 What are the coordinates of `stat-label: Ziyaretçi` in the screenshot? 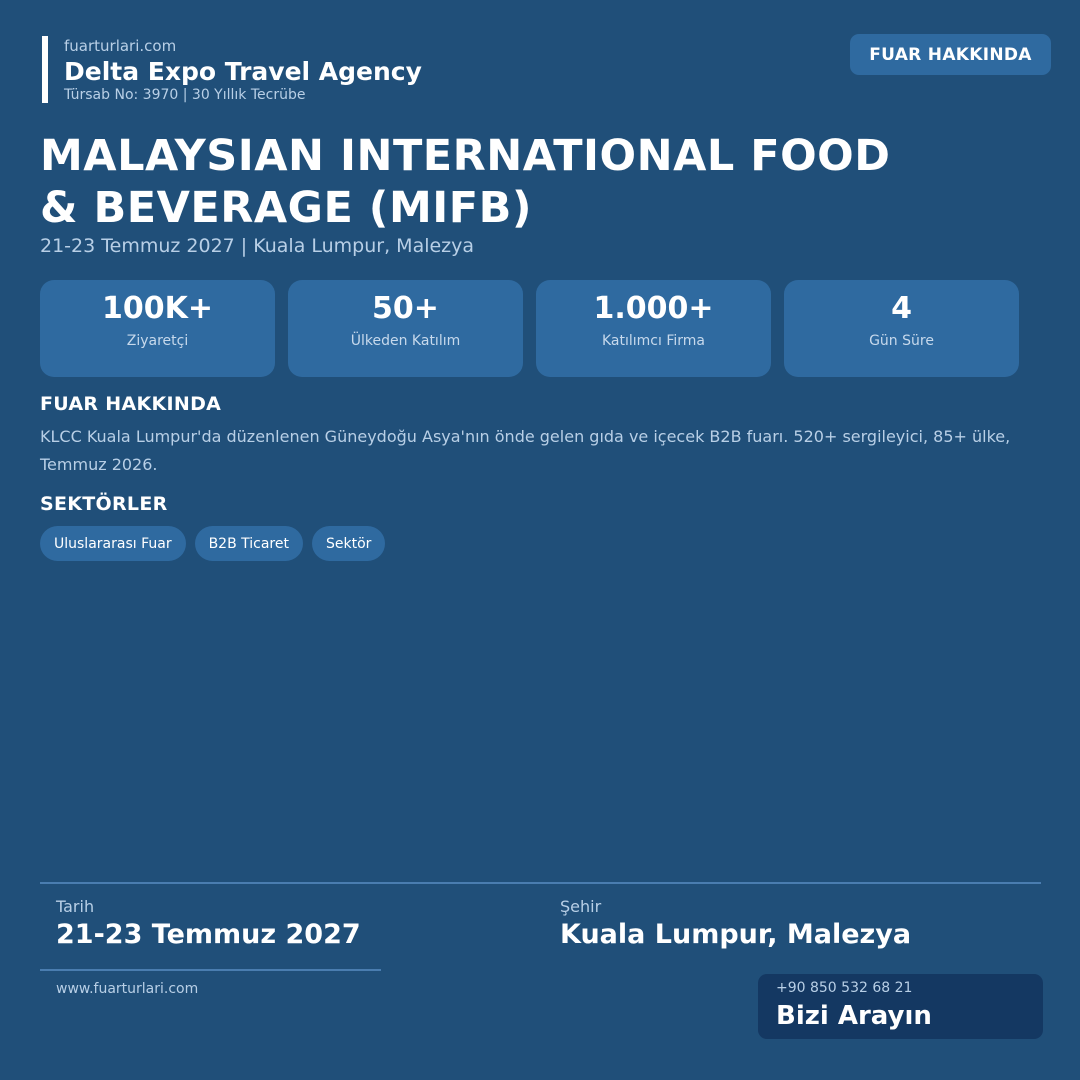 It's located at (157, 341).